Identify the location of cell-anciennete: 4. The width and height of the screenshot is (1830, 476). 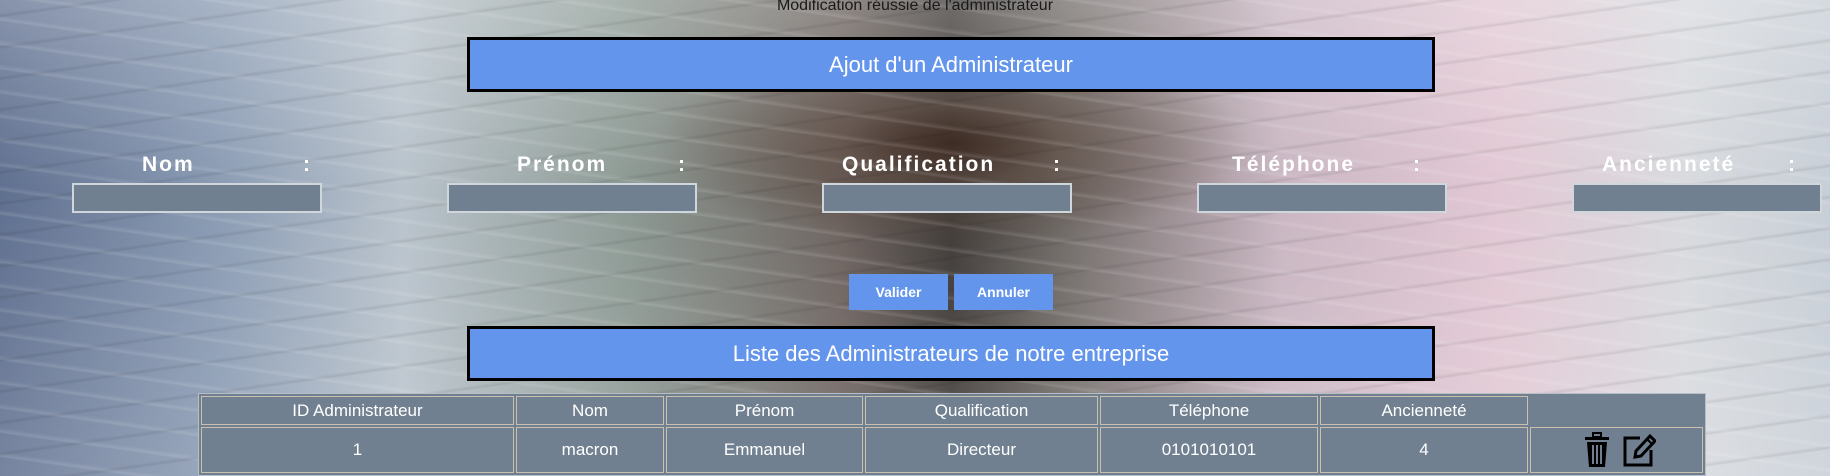
(1424, 450).